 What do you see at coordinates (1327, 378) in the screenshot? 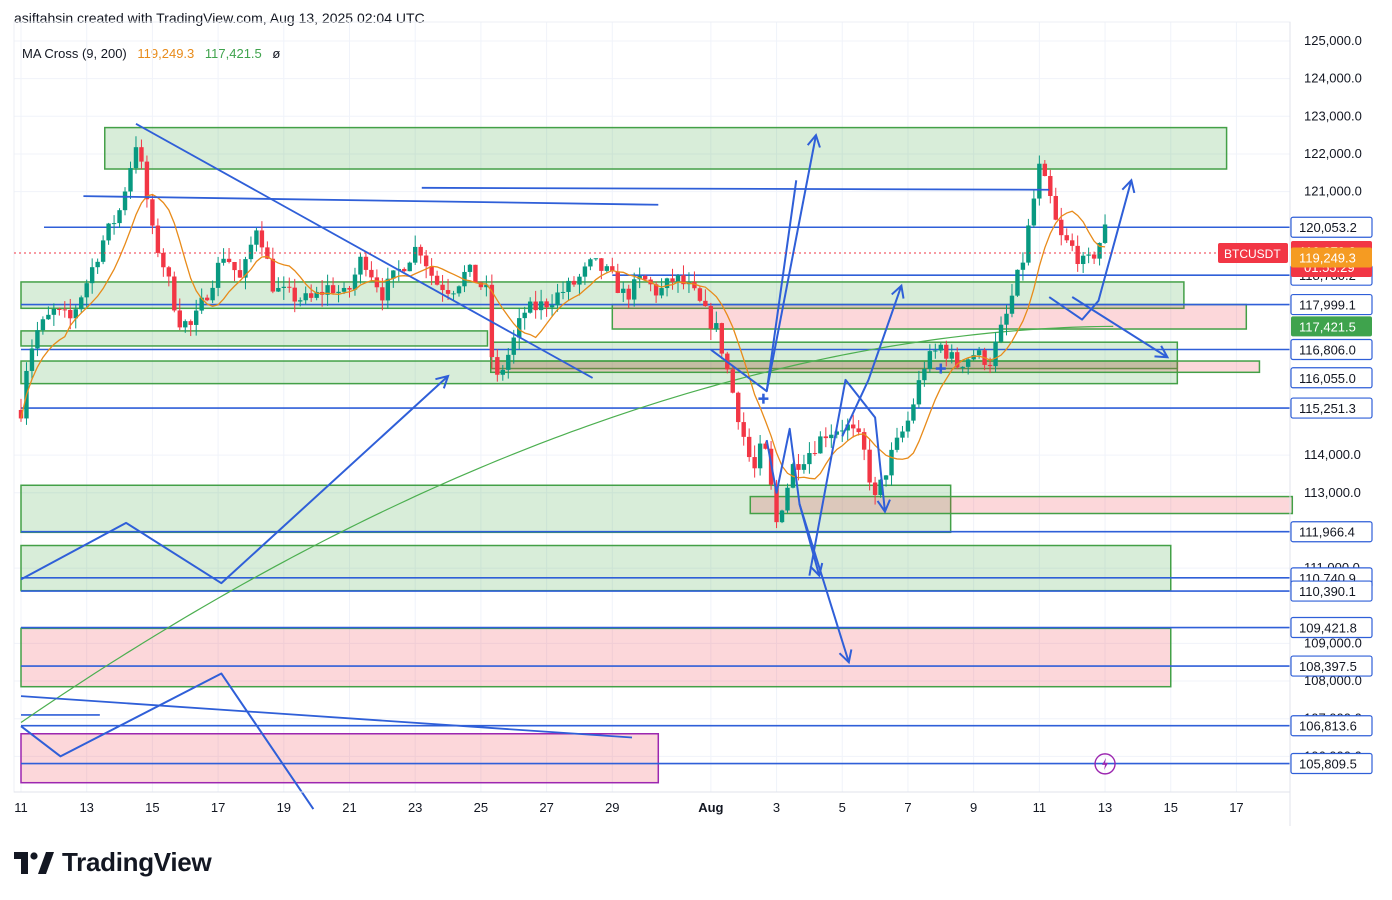
I see `level-label: 116,055.0` at bounding box center [1327, 378].